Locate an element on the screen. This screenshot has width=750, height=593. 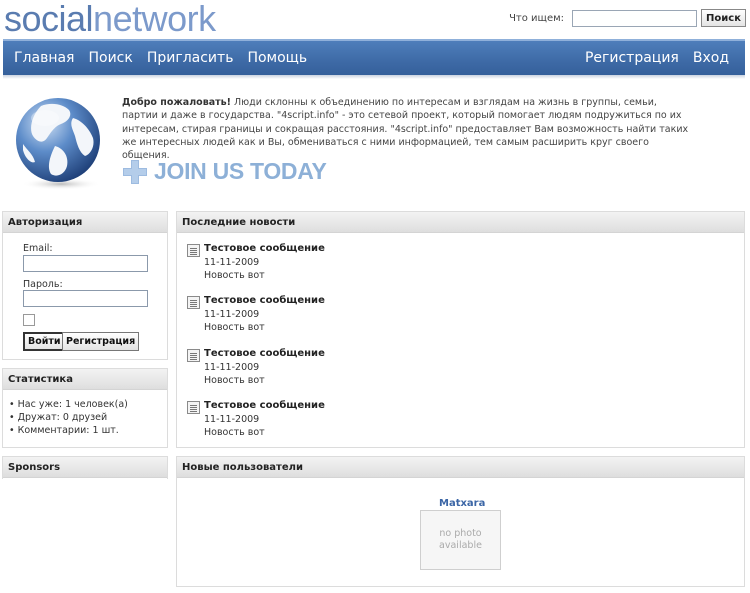
search-label: Что ищем: is located at coordinates (537, 18).